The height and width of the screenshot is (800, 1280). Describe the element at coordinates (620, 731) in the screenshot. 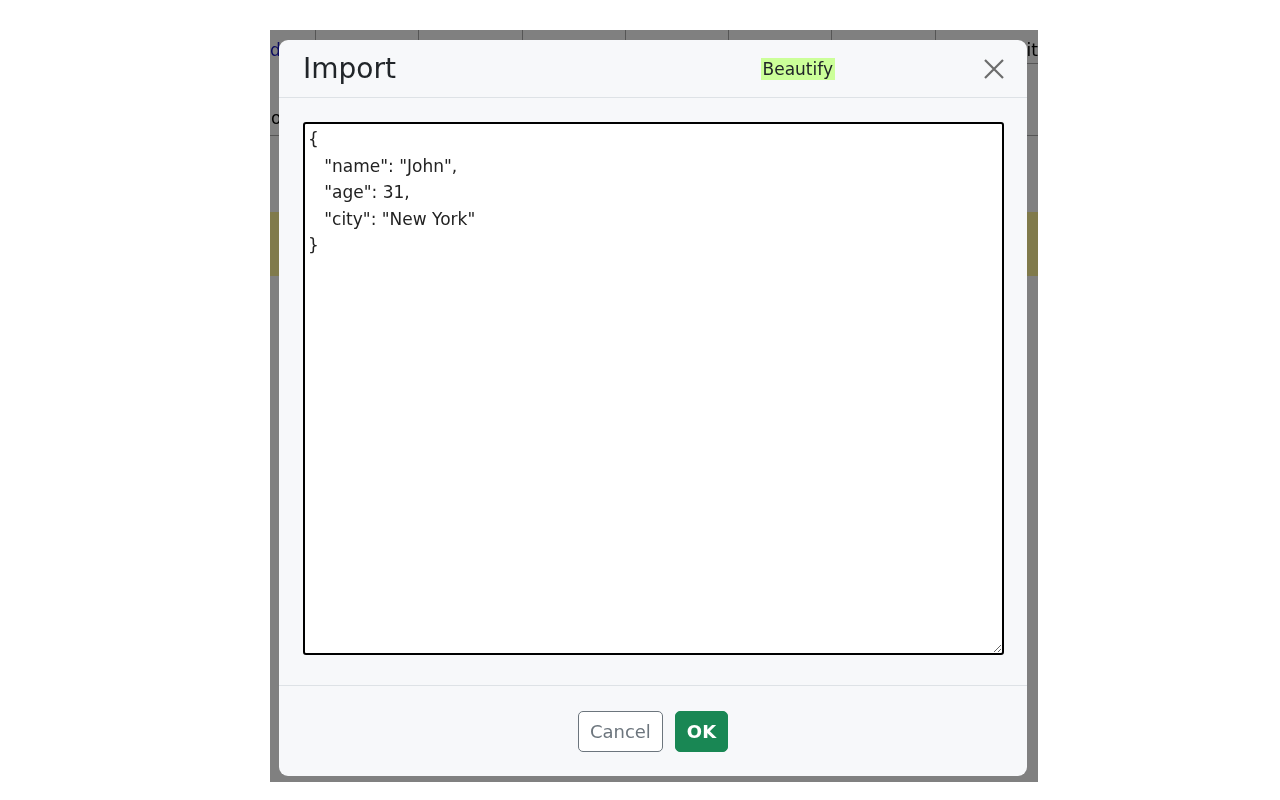

I see `cancel-button: Cancel` at that location.